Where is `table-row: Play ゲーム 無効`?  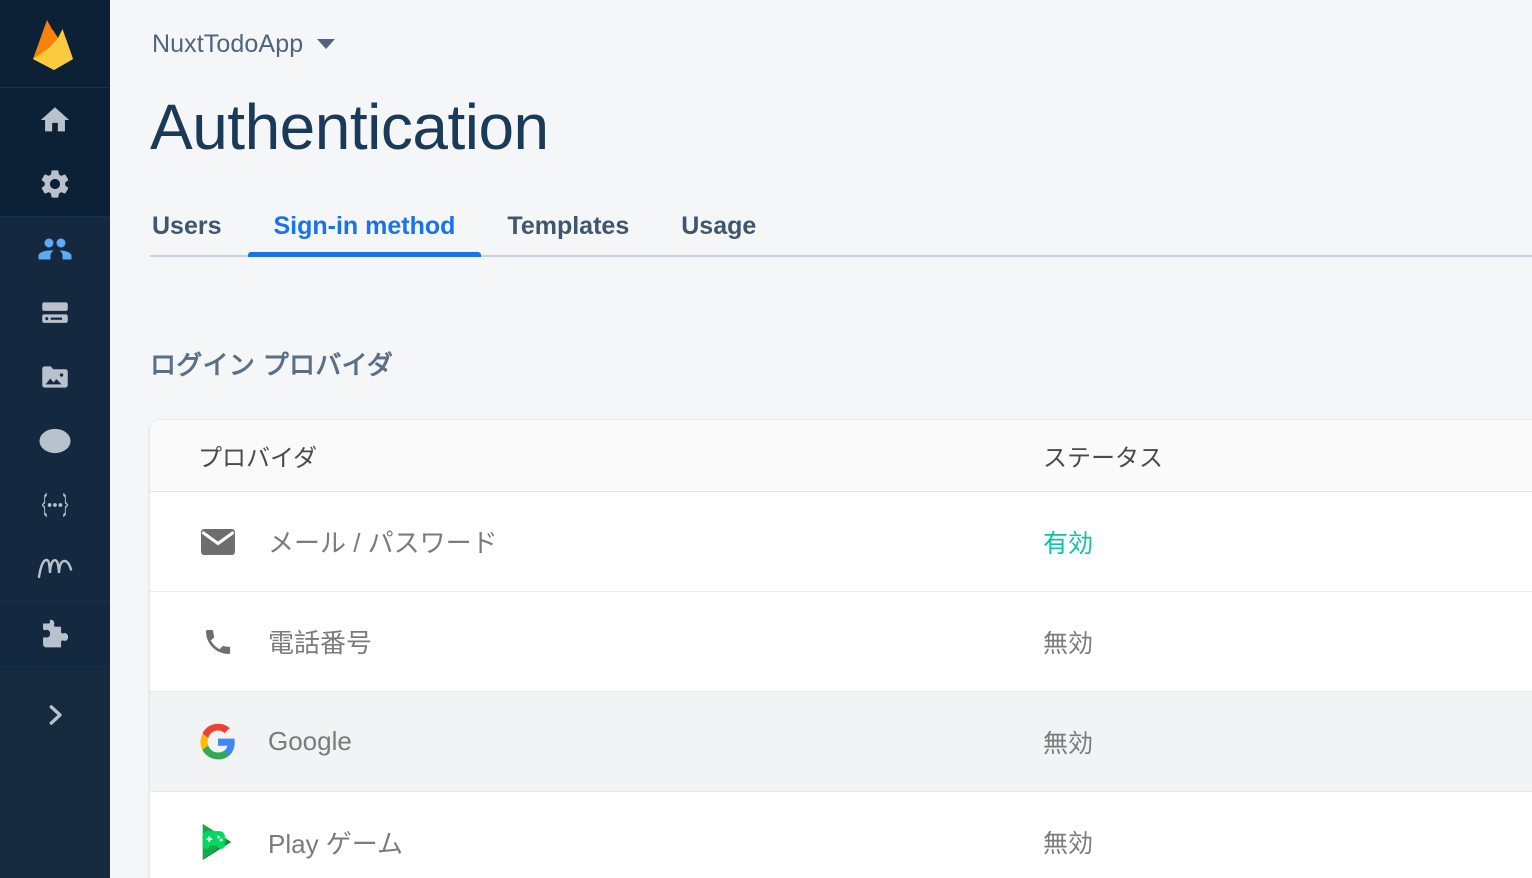
table-row: Play ゲーム 無効 is located at coordinates (841, 835).